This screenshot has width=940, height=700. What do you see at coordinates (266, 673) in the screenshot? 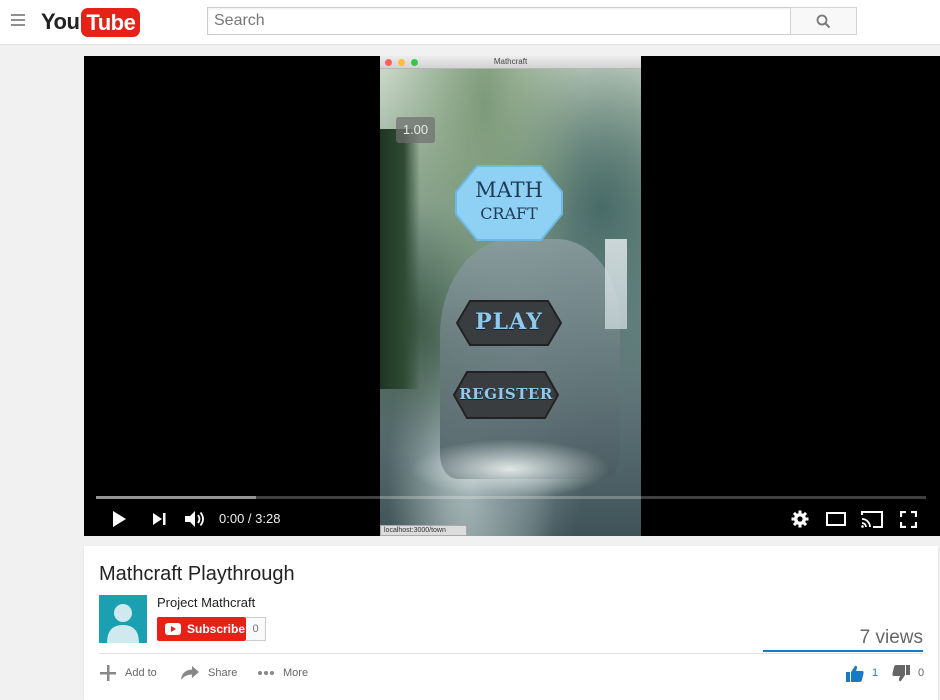
I see `more-icon` at bounding box center [266, 673].